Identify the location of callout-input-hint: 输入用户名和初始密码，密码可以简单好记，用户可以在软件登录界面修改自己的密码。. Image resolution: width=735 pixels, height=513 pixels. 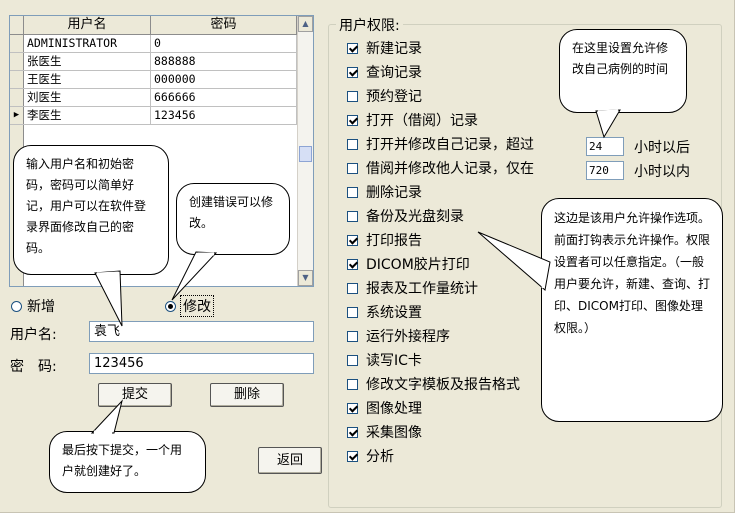
(91, 210).